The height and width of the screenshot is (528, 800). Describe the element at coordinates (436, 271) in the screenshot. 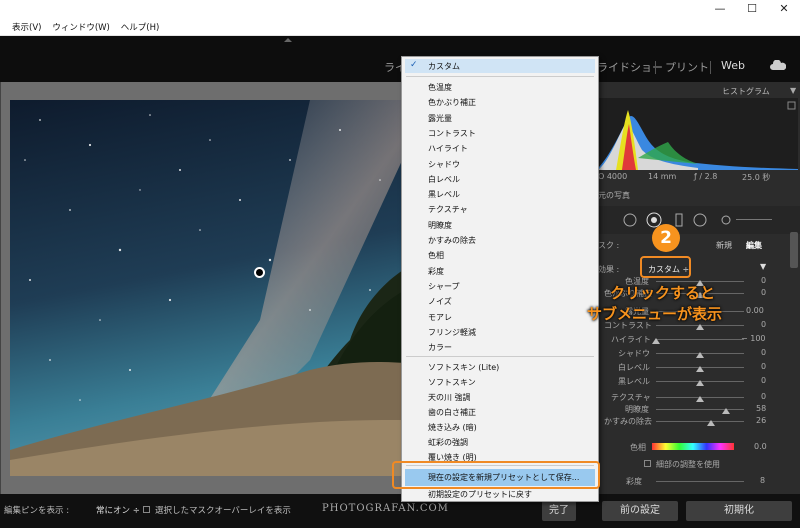

I see `menu-item: 彩度` at that location.